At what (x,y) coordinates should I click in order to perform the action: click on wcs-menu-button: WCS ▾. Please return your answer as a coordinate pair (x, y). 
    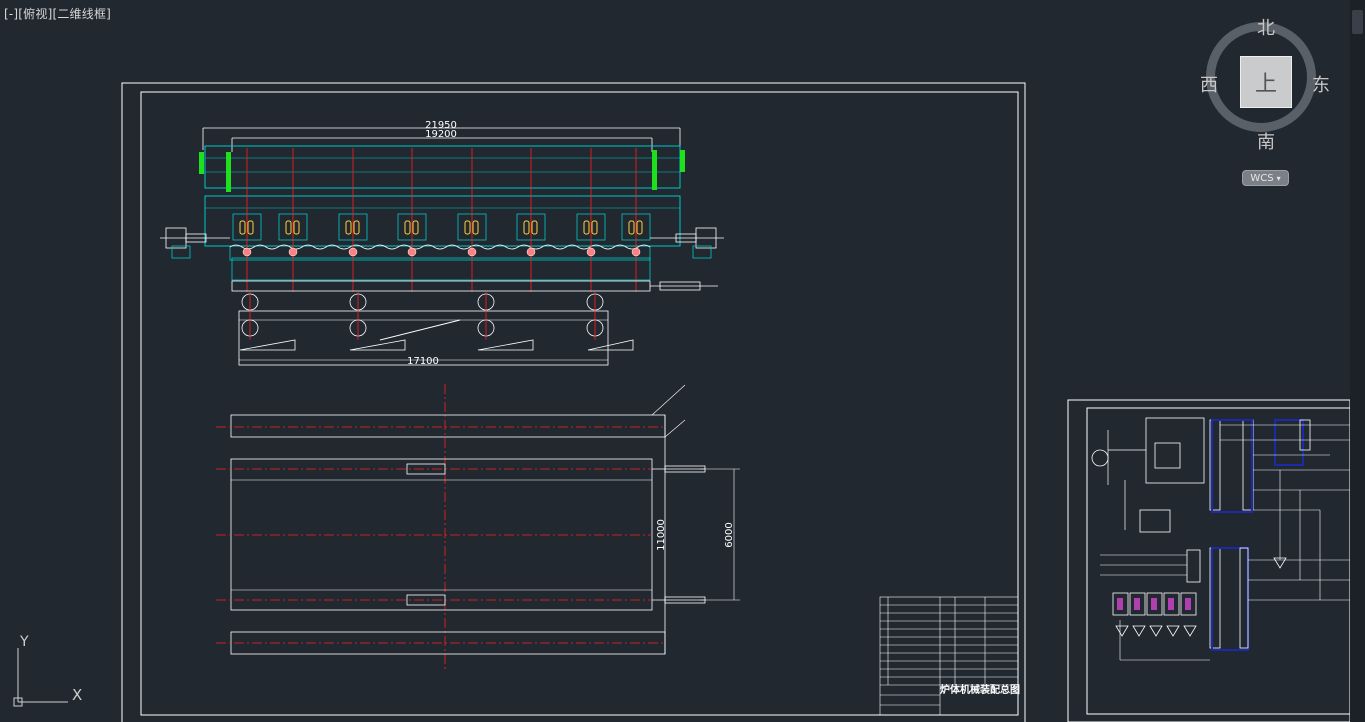
    Looking at the image, I should click on (1265, 178).